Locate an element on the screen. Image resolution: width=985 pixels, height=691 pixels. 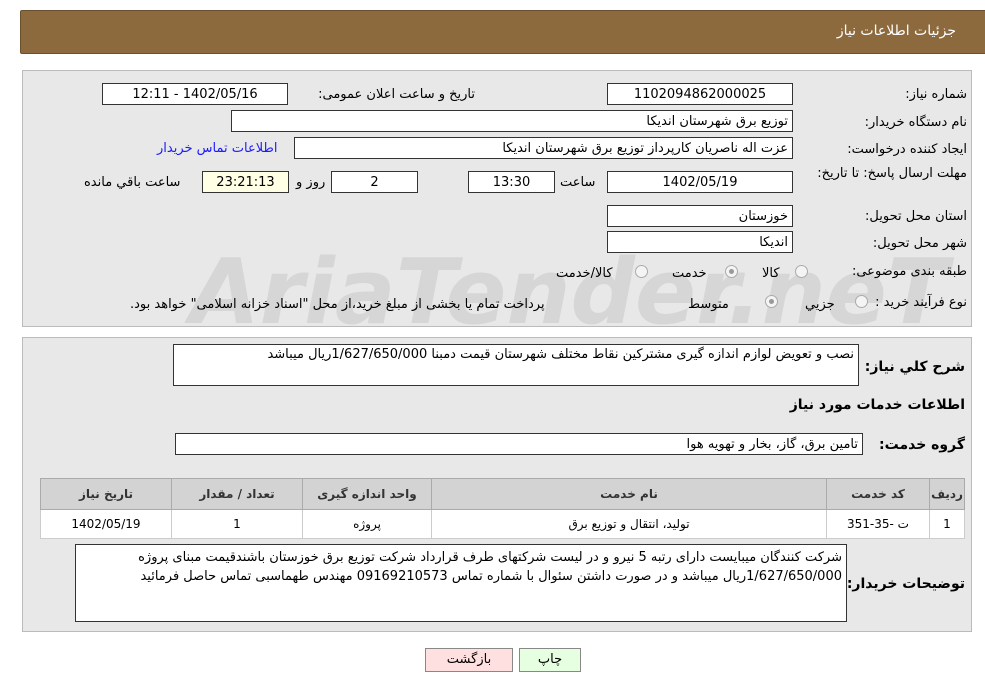
deadline-label: مهلت ارسال پاسخ: تا تاریخ: is located at coordinates (892, 173).